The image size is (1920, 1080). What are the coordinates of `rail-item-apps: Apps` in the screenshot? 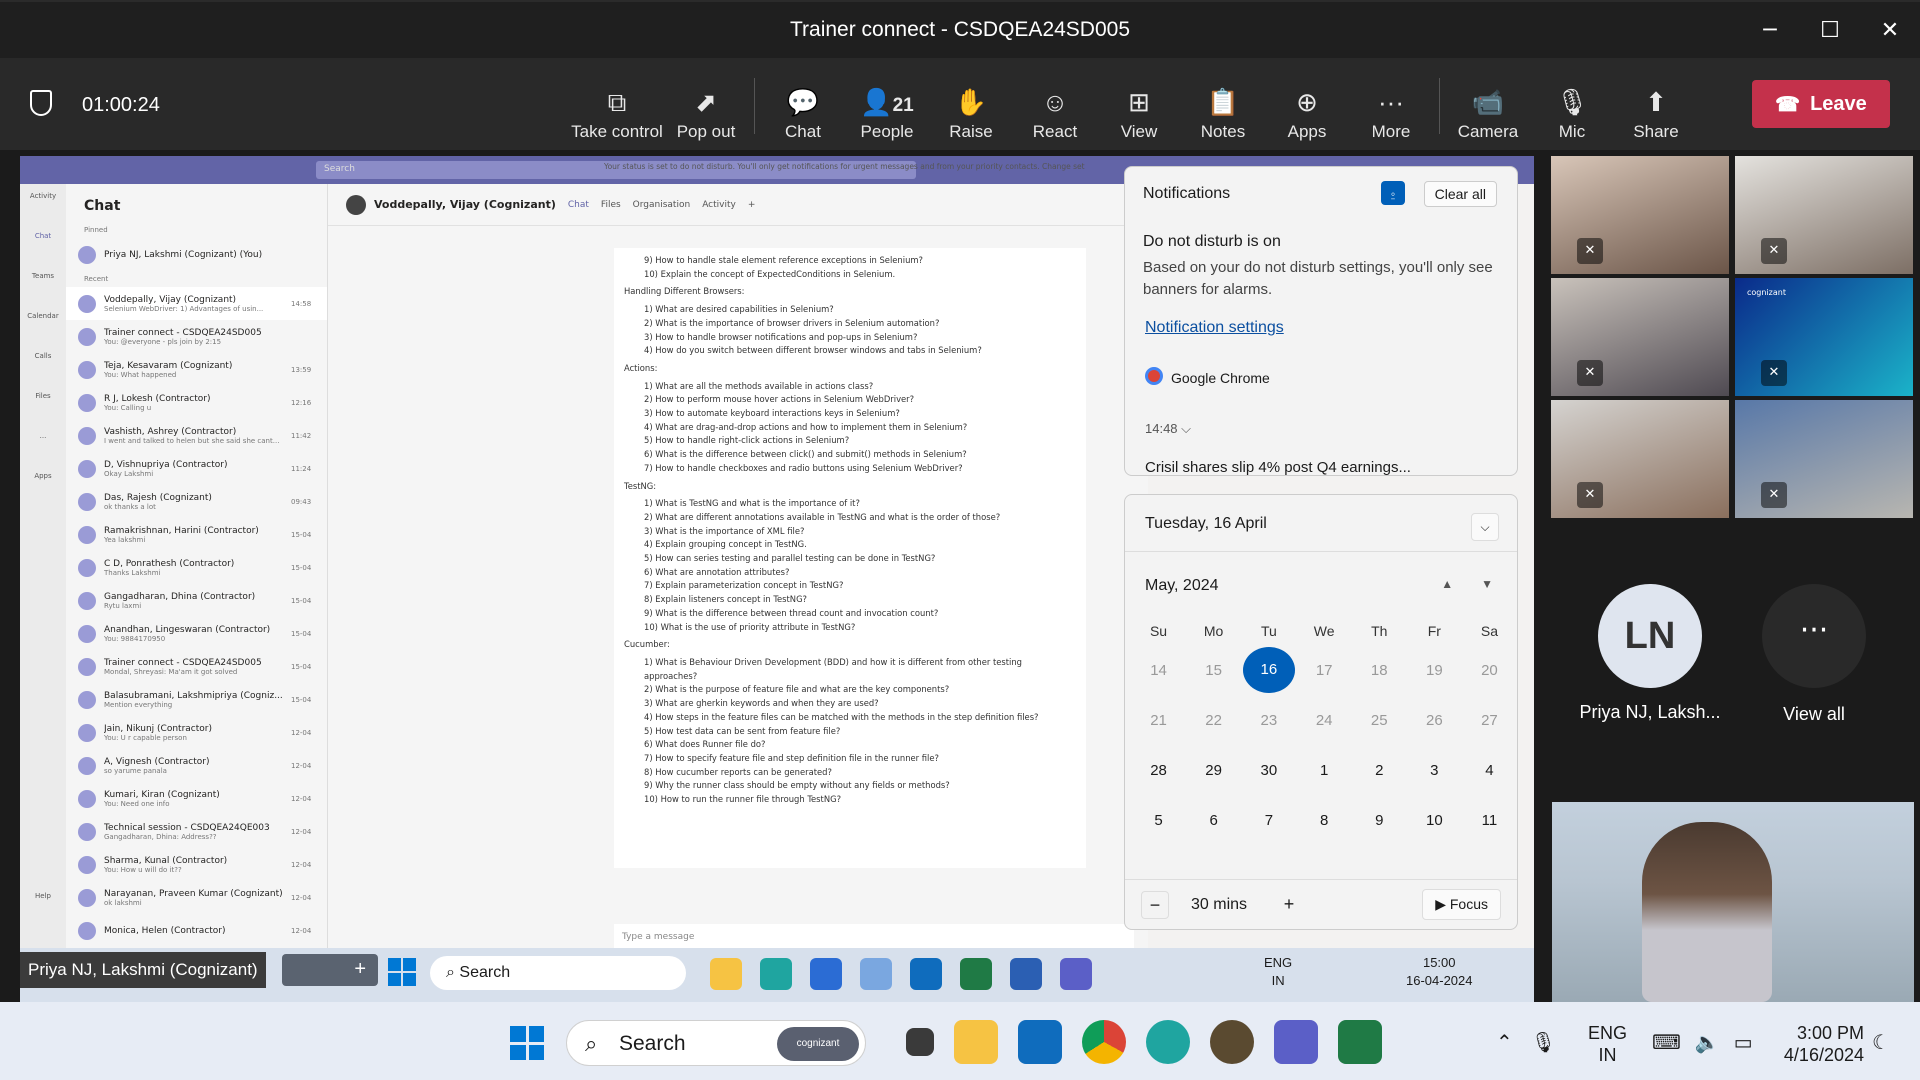 It's located at (43, 484).